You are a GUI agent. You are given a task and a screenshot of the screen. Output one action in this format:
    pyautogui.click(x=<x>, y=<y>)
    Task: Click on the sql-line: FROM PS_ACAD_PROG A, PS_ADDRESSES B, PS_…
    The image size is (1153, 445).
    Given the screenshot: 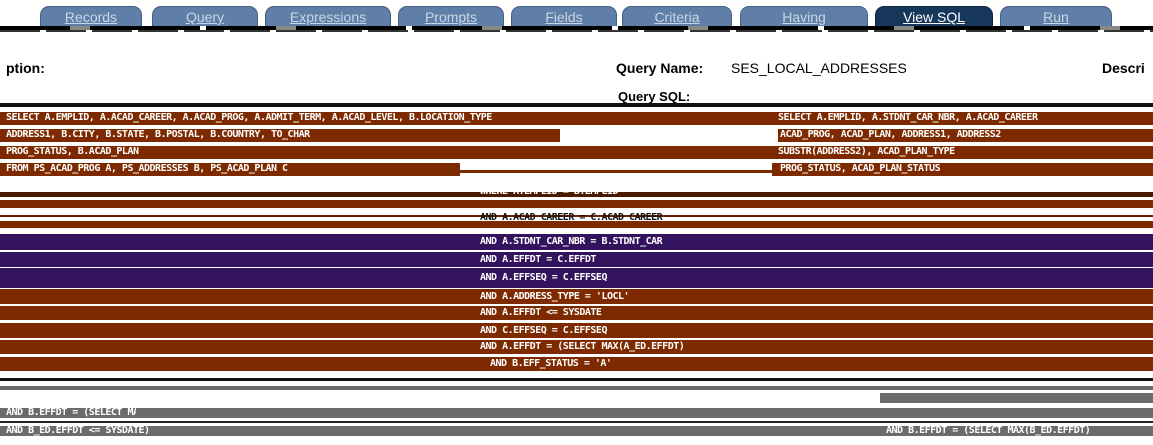 What is the action you would take?
    pyautogui.click(x=147, y=168)
    